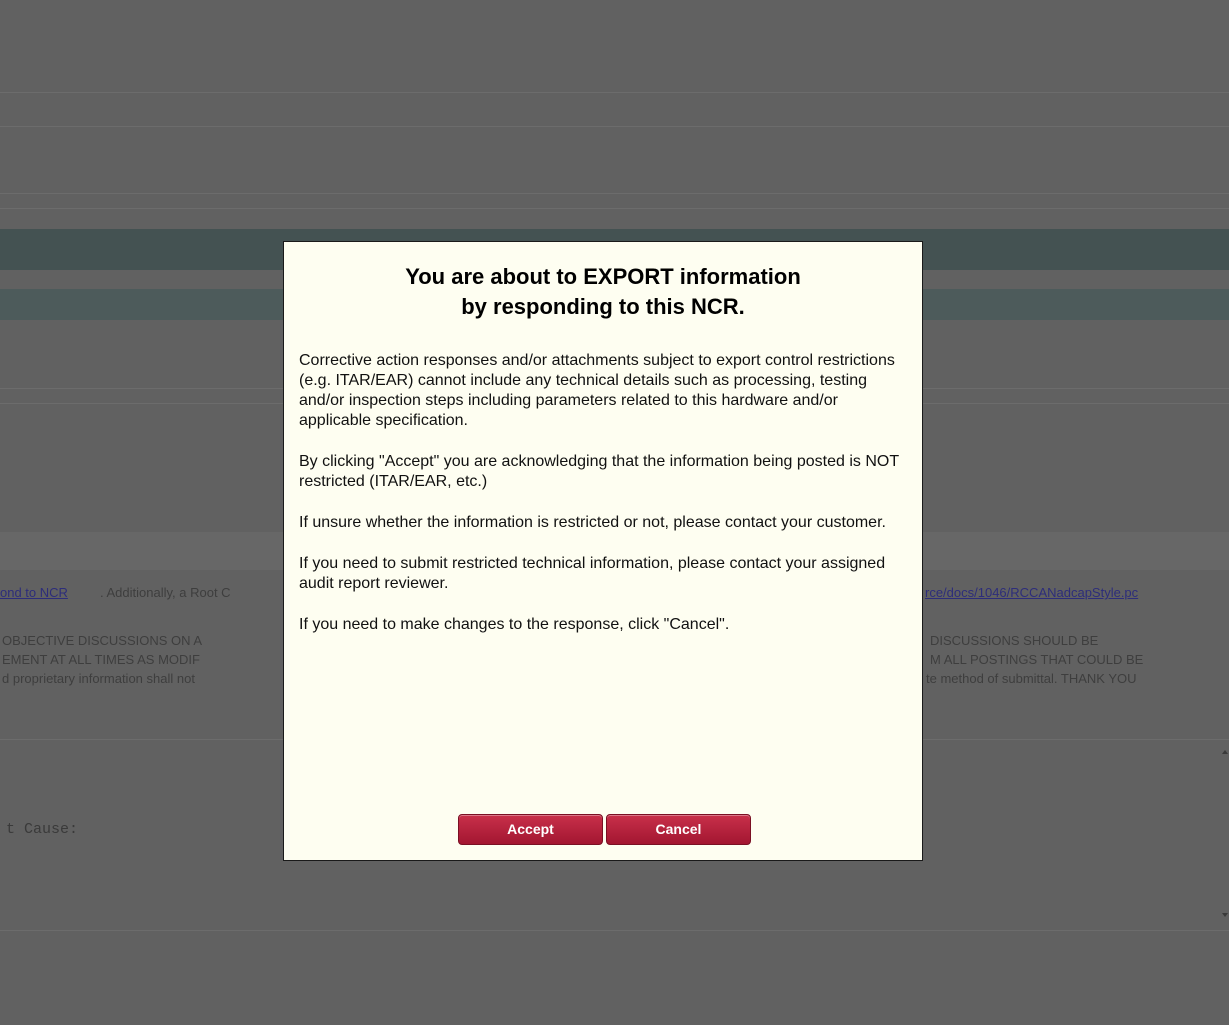 The width and height of the screenshot is (1229, 1025). Describe the element at coordinates (678, 829) in the screenshot. I see `cancel-button: Cancel` at that location.